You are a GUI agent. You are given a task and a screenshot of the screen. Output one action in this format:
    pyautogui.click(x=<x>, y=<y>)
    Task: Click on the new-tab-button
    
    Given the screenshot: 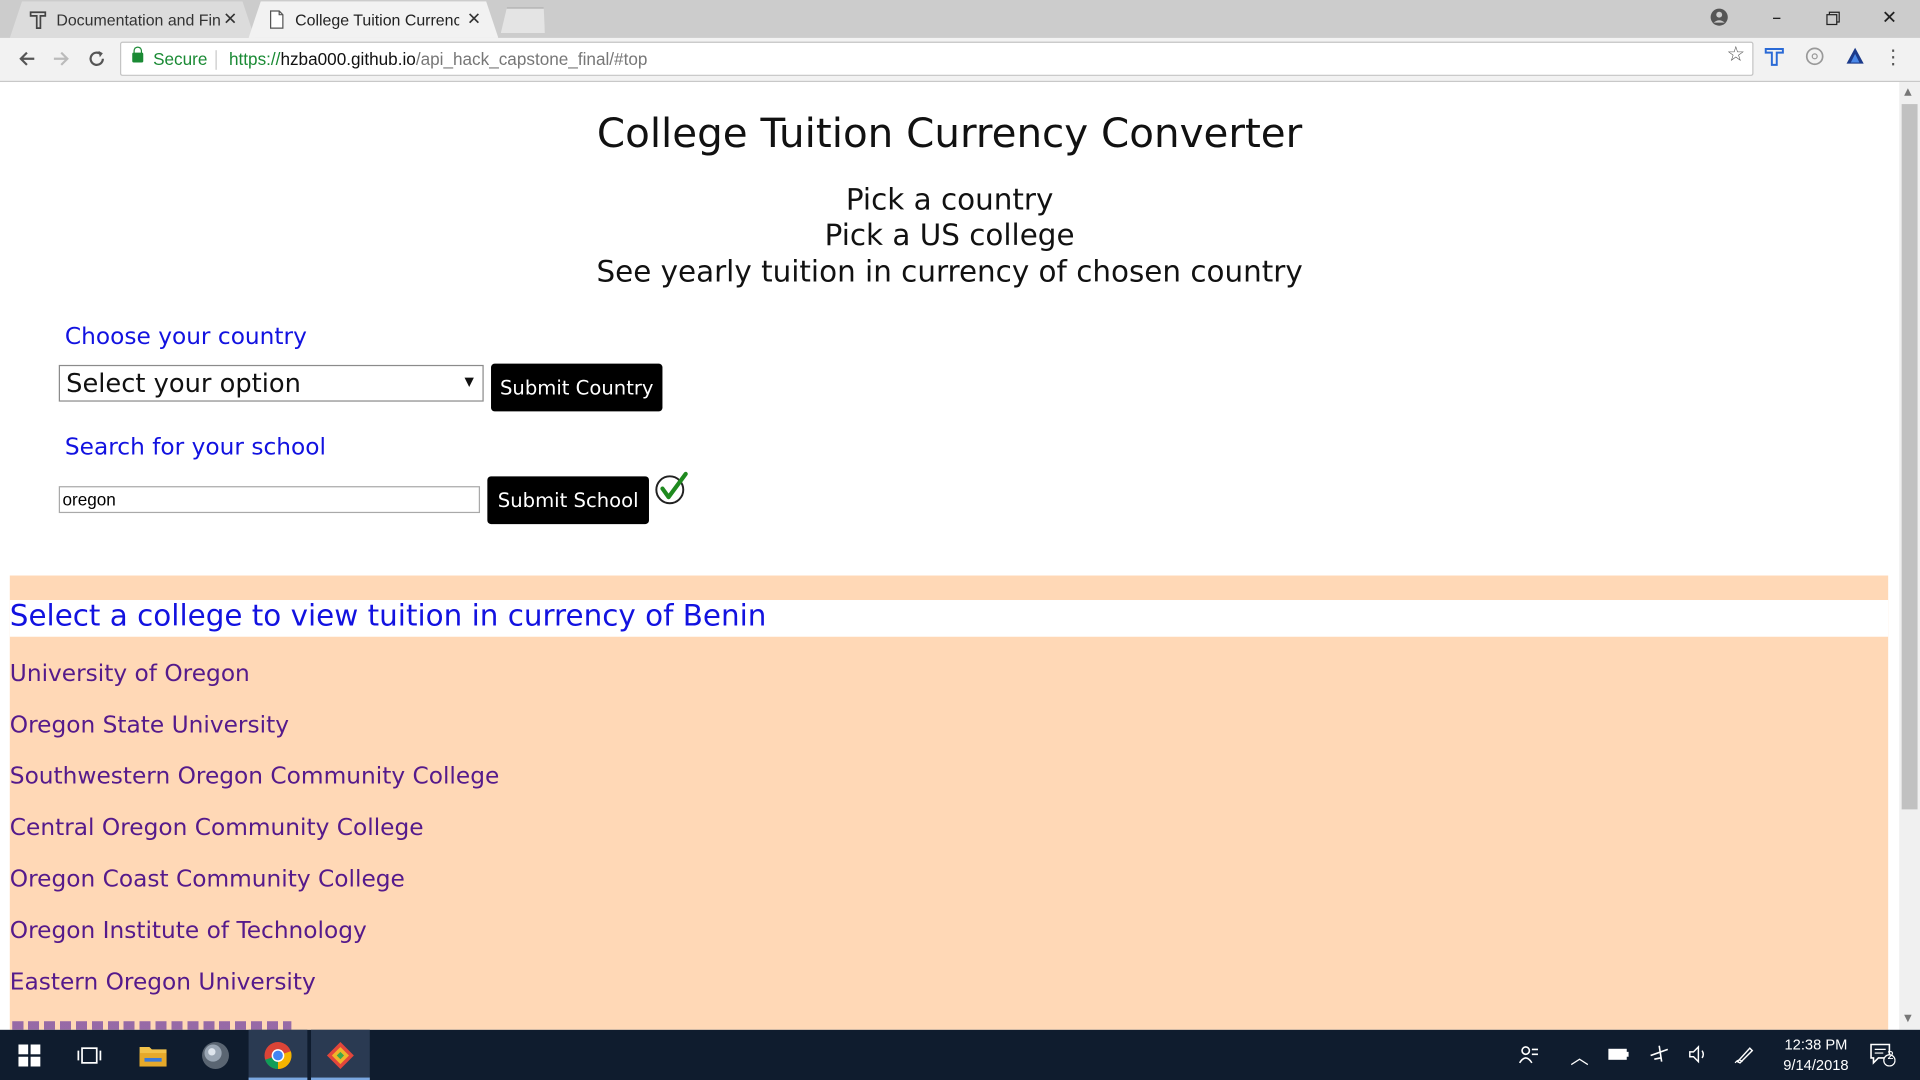 What is the action you would take?
    pyautogui.click(x=523, y=20)
    